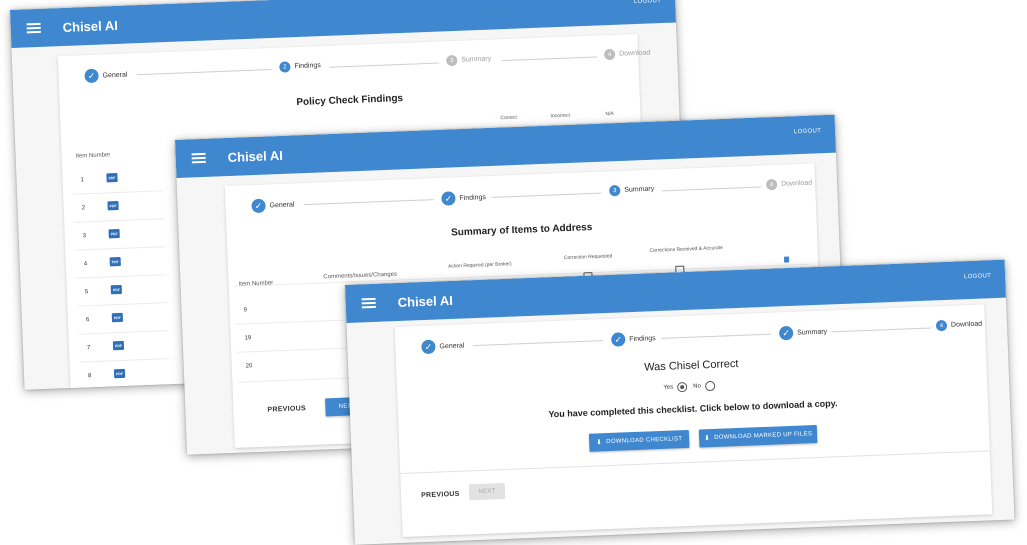  I want to click on yes-radio, so click(682, 387).